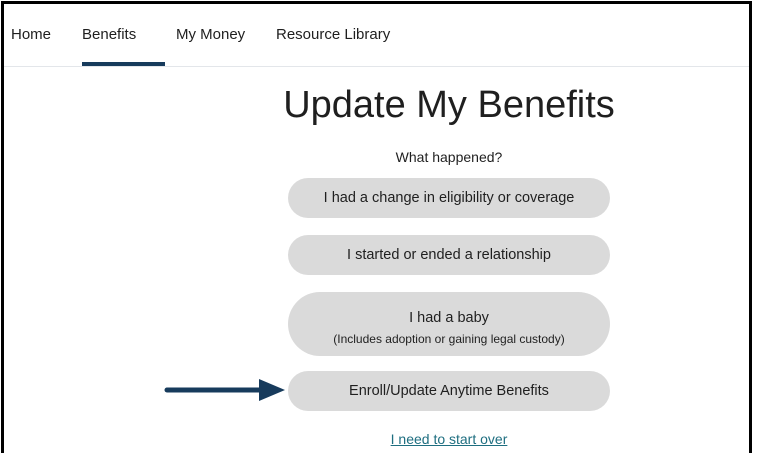 This screenshot has width=757, height=456. What do you see at coordinates (449, 105) in the screenshot?
I see `page-title: Update My Benefits` at bounding box center [449, 105].